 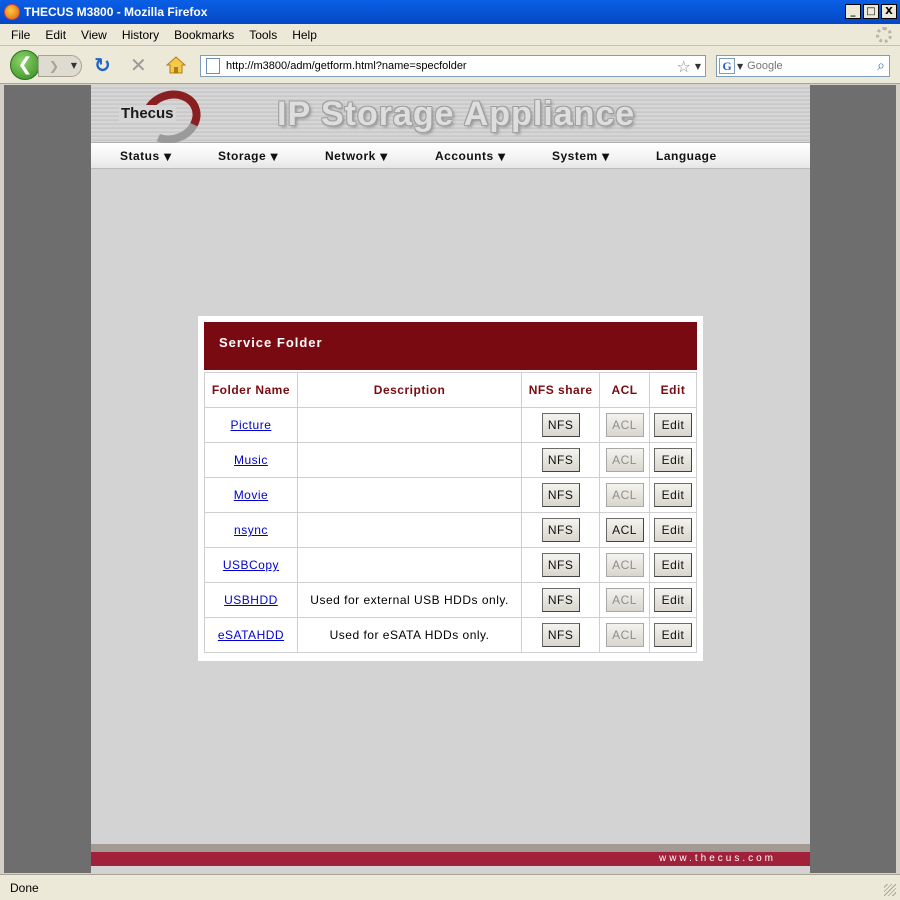 I want to click on url-dropdown-icon: ▼, so click(x=698, y=66).